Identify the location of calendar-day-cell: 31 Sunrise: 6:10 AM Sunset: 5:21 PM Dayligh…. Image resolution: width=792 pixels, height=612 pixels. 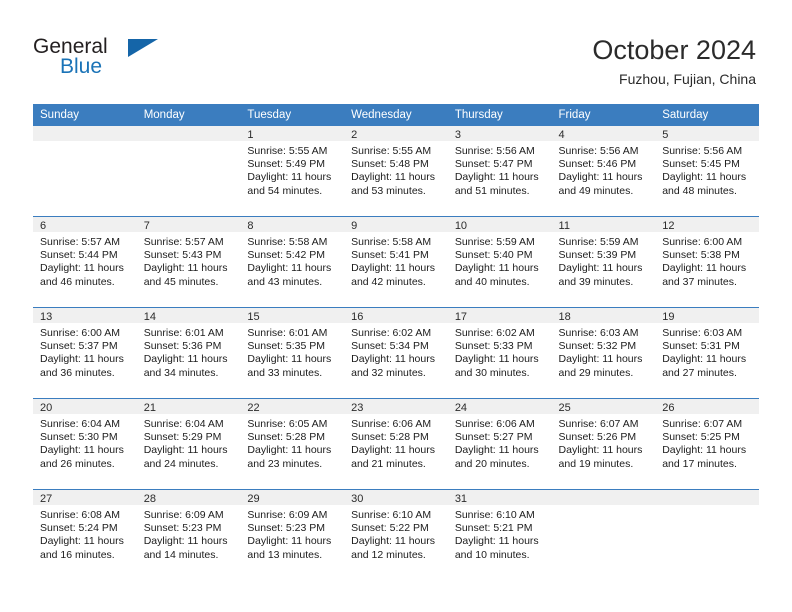
(499, 534).